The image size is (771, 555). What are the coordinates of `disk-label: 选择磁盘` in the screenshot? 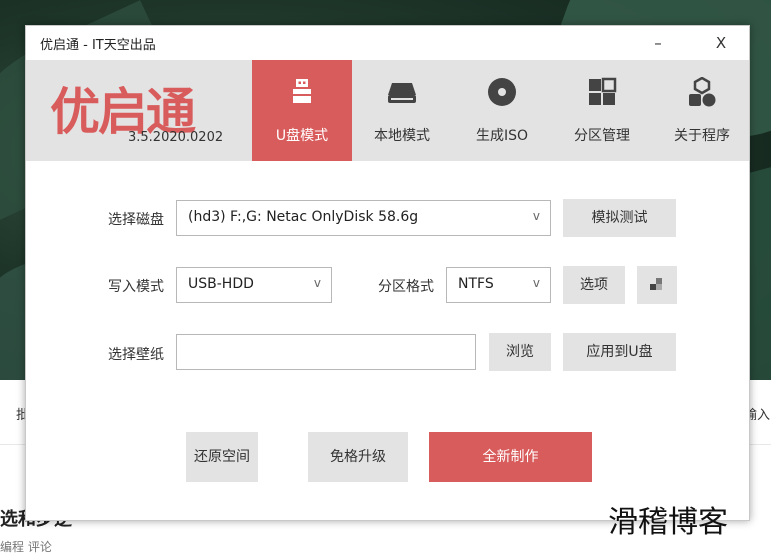 It's located at (136, 220).